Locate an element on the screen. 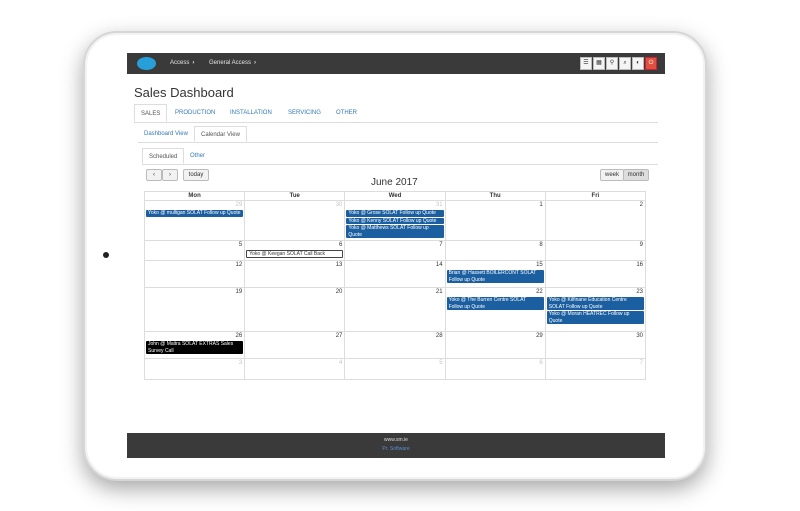 The height and width of the screenshot is (511, 800). day-number: 1 is located at coordinates (541, 205).